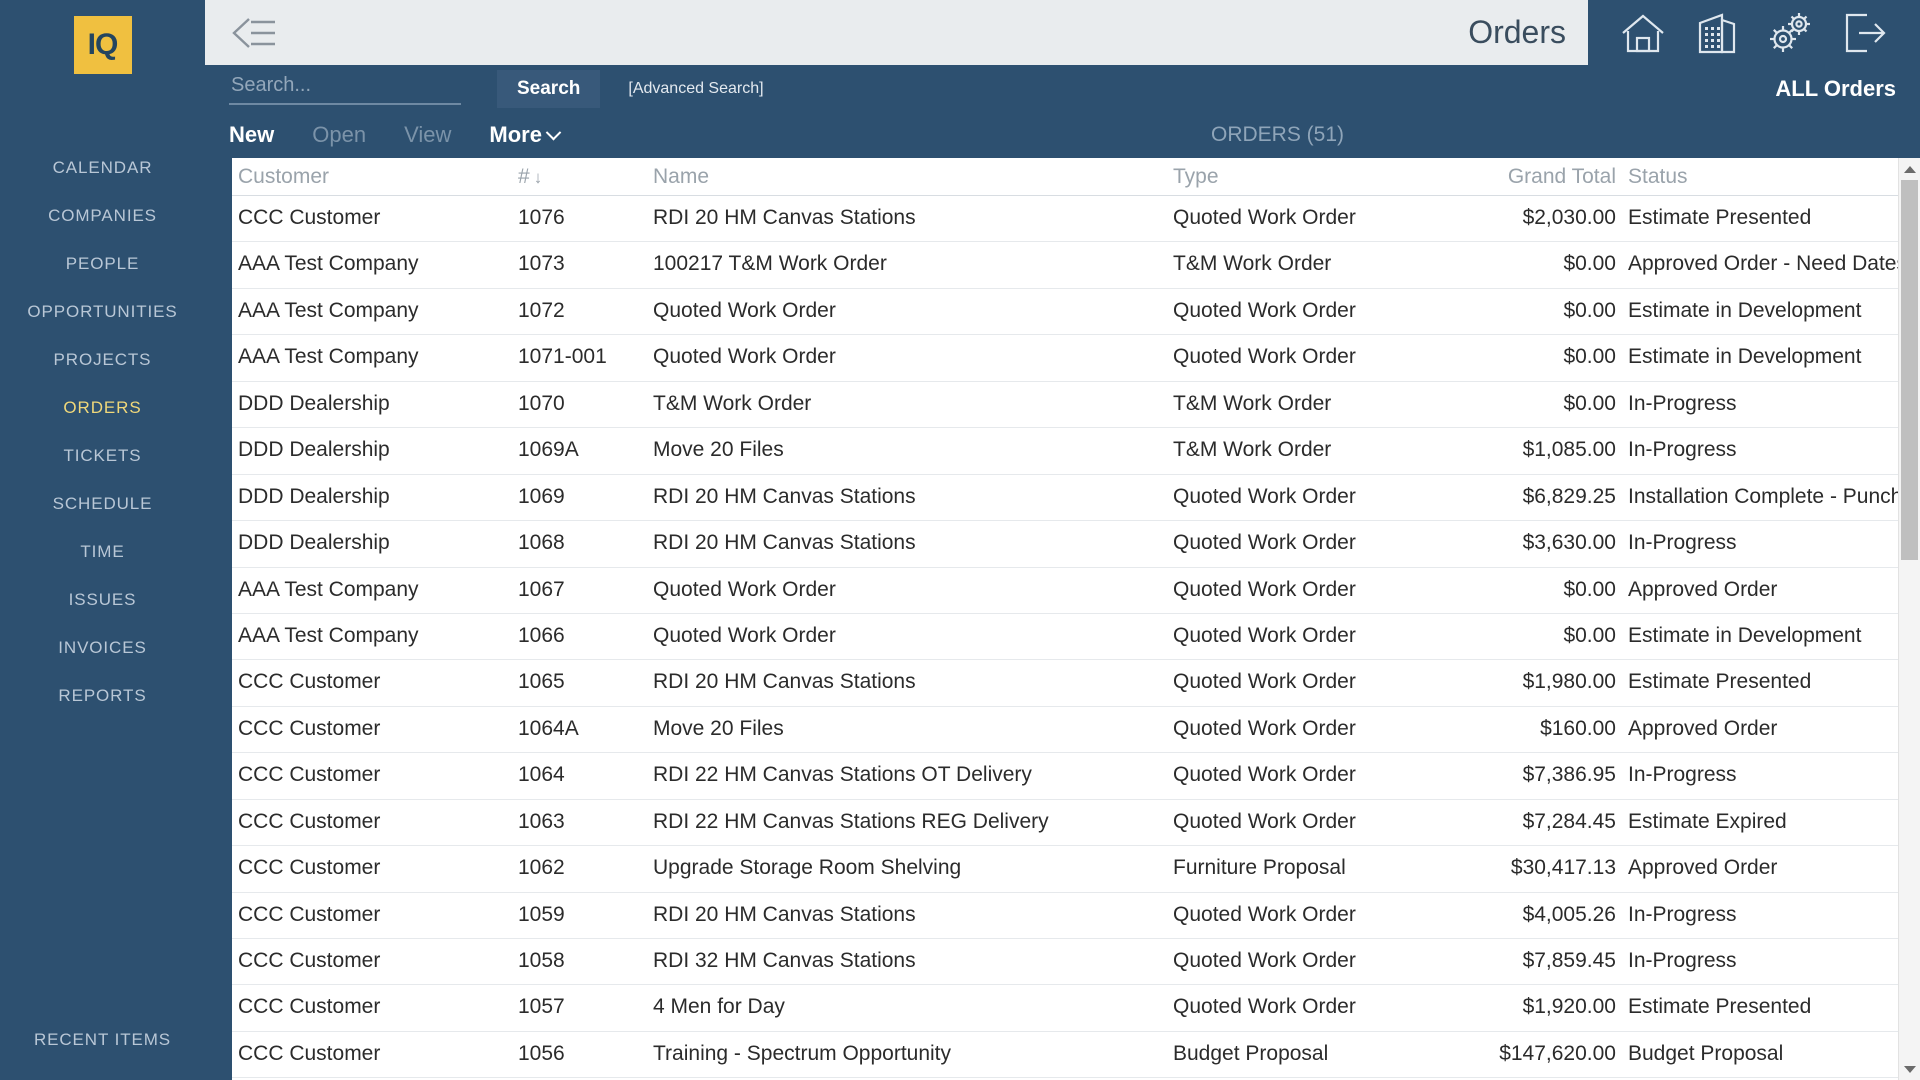  I want to click on sidebar-item-label: OPPORTUNITIES, so click(102, 311).